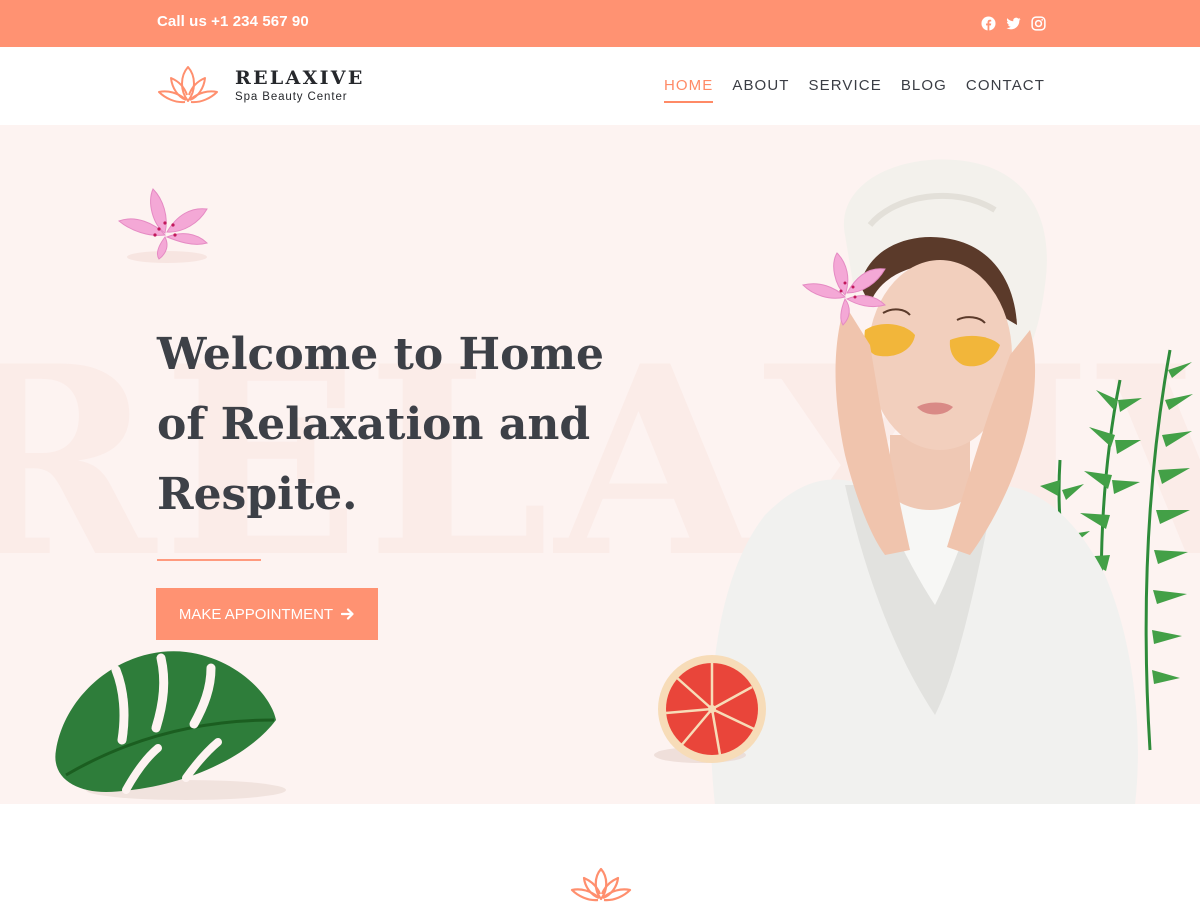 Image resolution: width=1200 pixels, height=906 pixels. What do you see at coordinates (688, 90) in the screenshot?
I see `nav-home: HOME` at bounding box center [688, 90].